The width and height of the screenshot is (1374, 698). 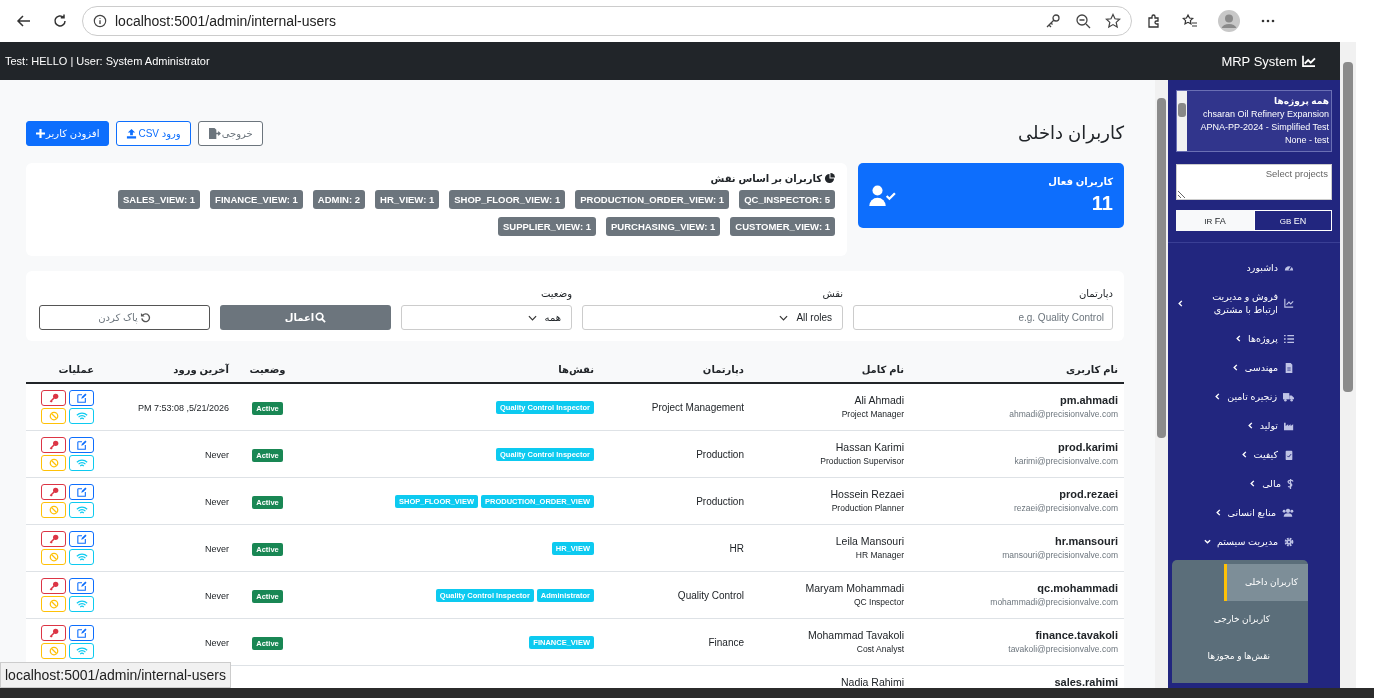 I want to click on zoom-out-icon, so click(x=1083, y=21).